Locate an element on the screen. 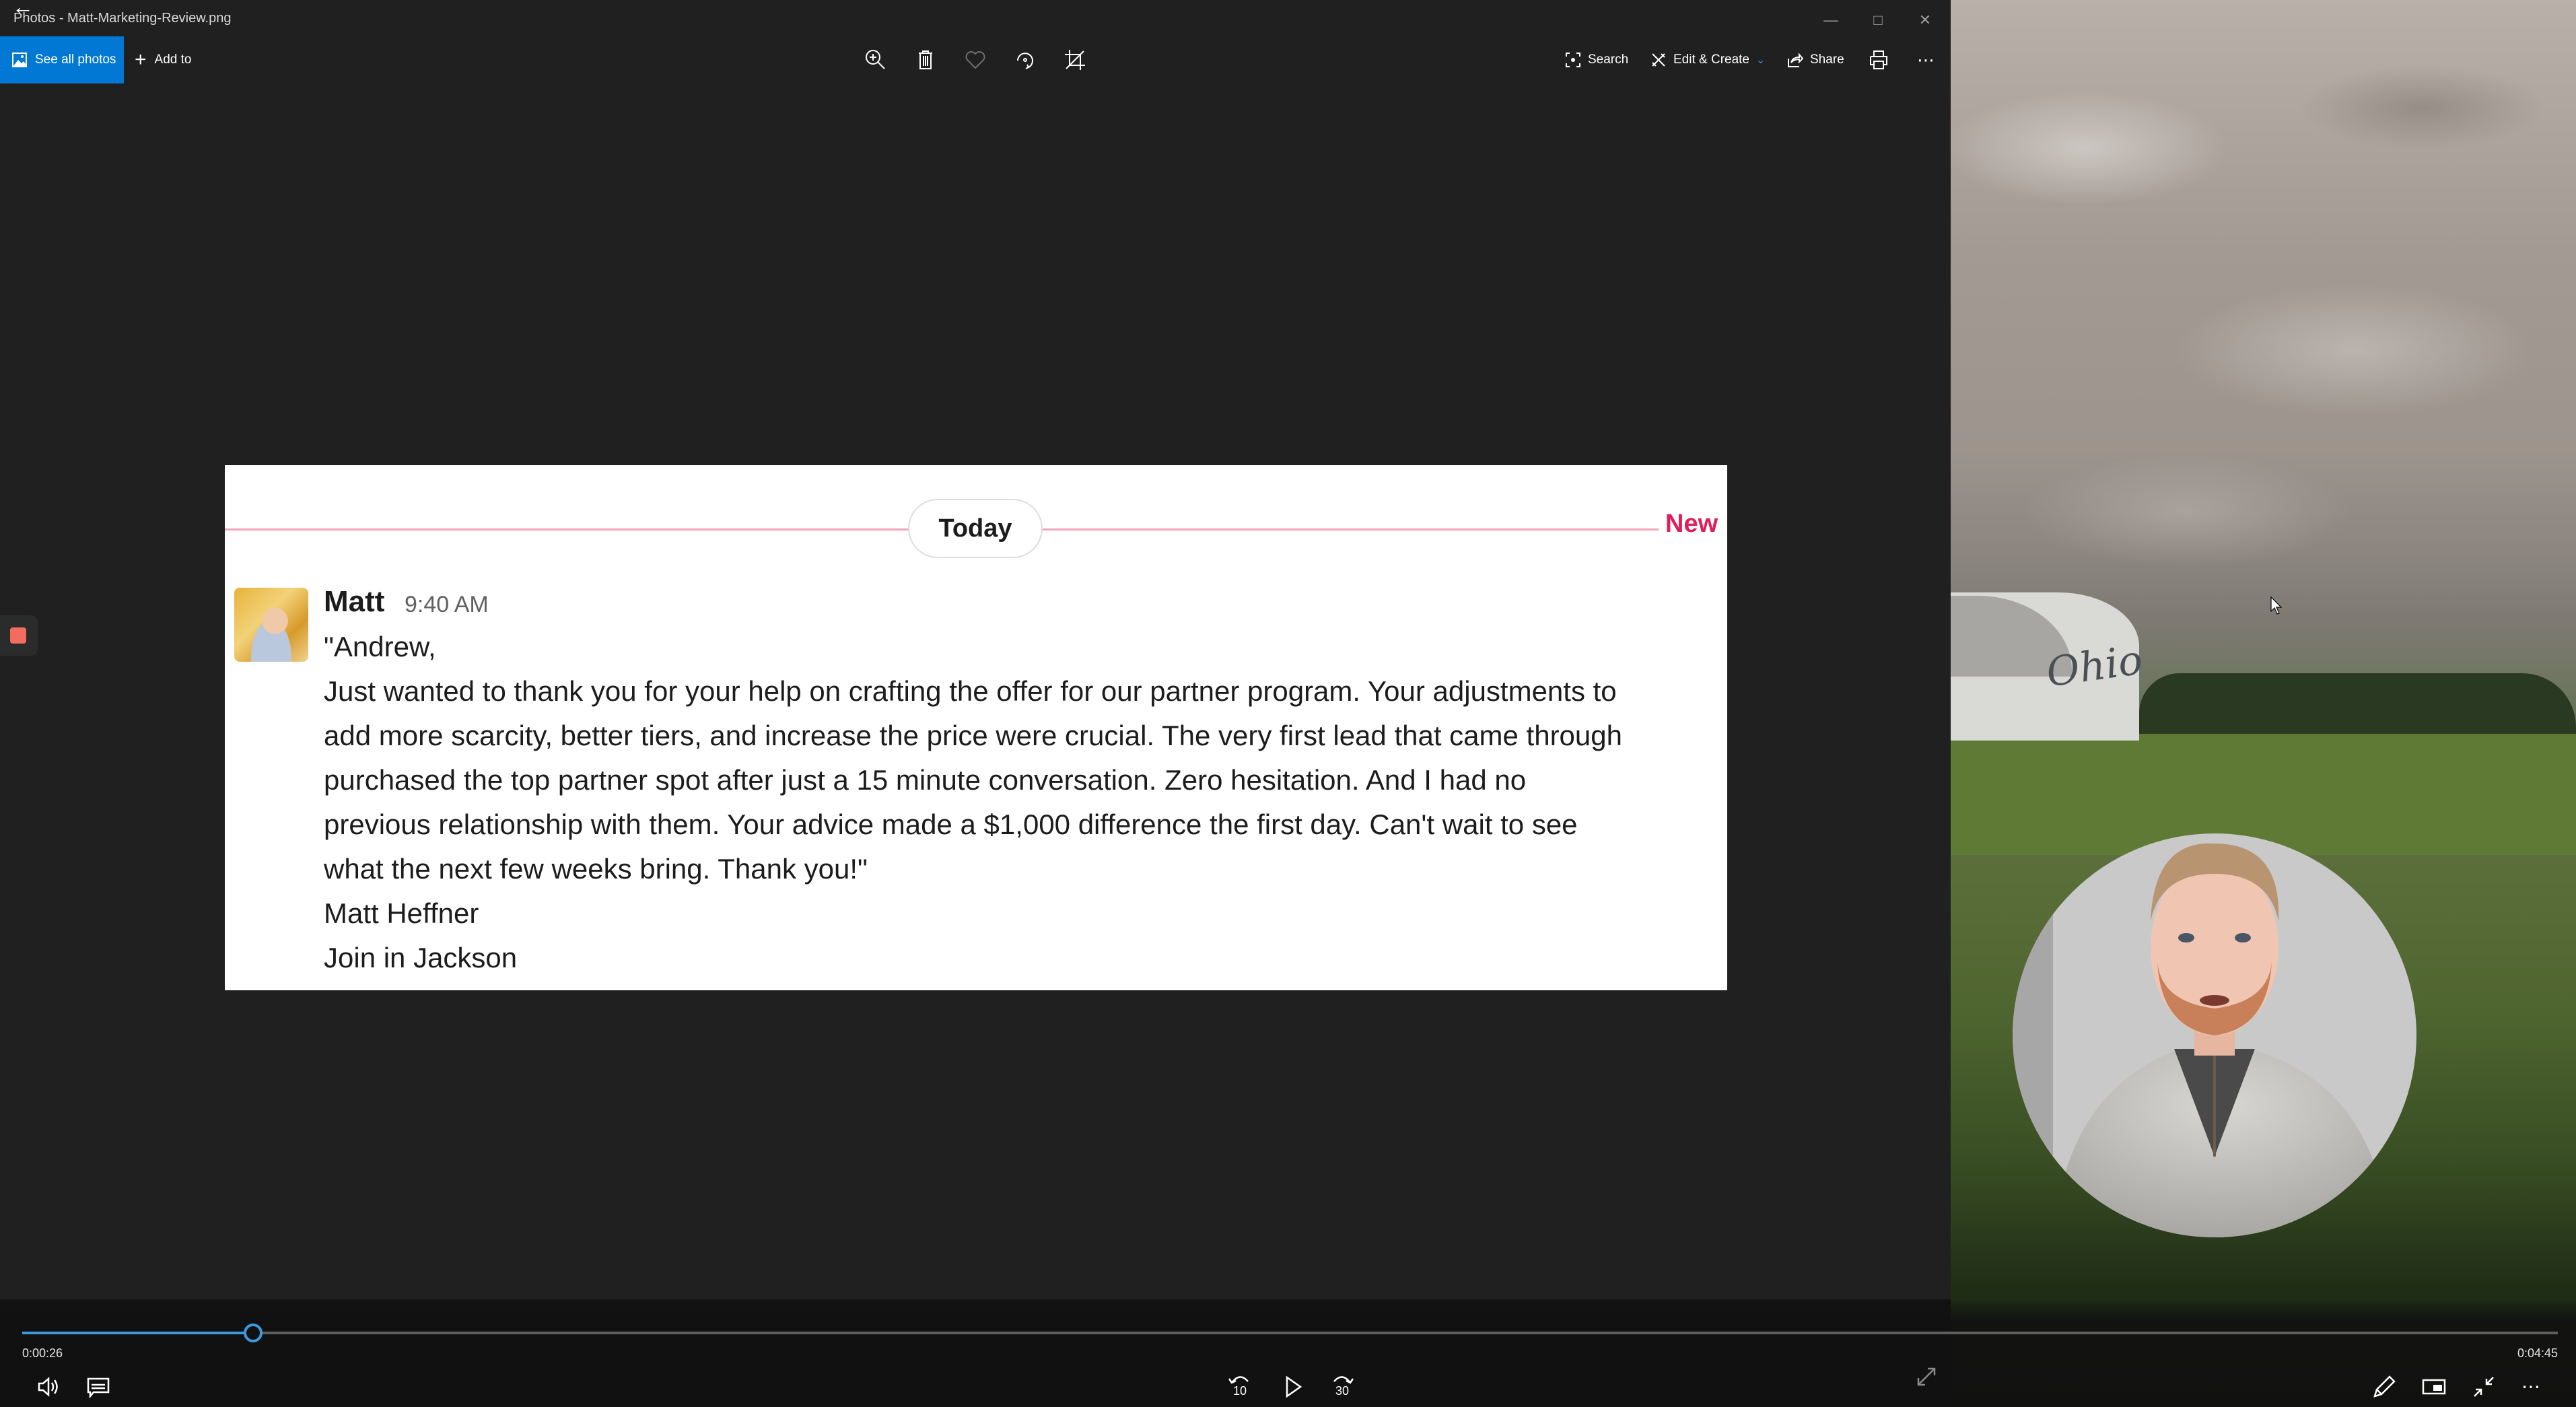 The width and height of the screenshot is (2576, 1407). see-all-photos-button: See all photos is located at coordinates (62, 59).